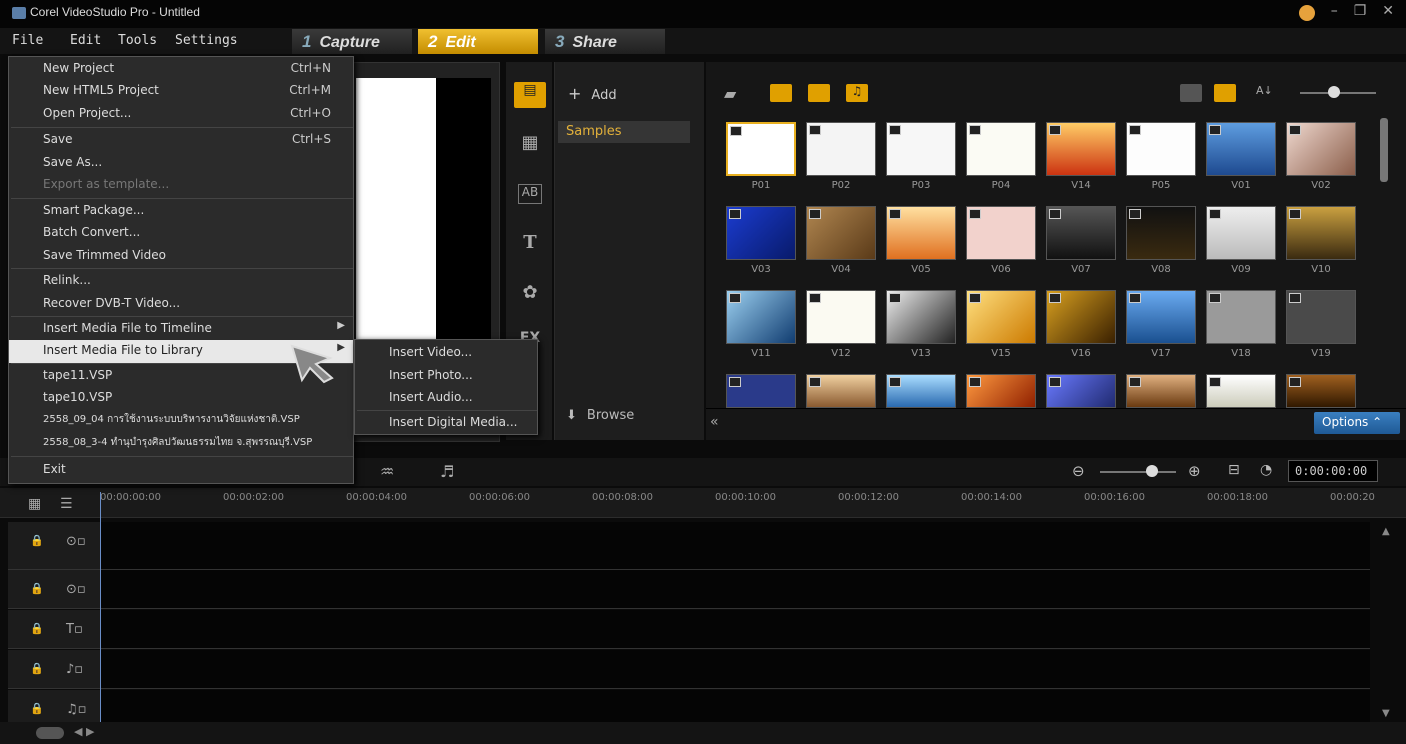  What do you see at coordinates (1386, 531) in the screenshot?
I see `scroll-up-icon: ▲` at bounding box center [1386, 531].